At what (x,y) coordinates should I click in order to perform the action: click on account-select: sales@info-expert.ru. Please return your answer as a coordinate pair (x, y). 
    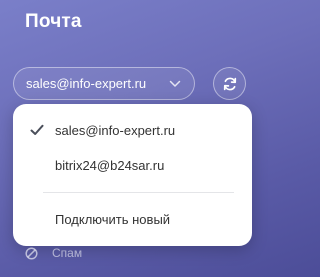
    Looking at the image, I should click on (104, 83).